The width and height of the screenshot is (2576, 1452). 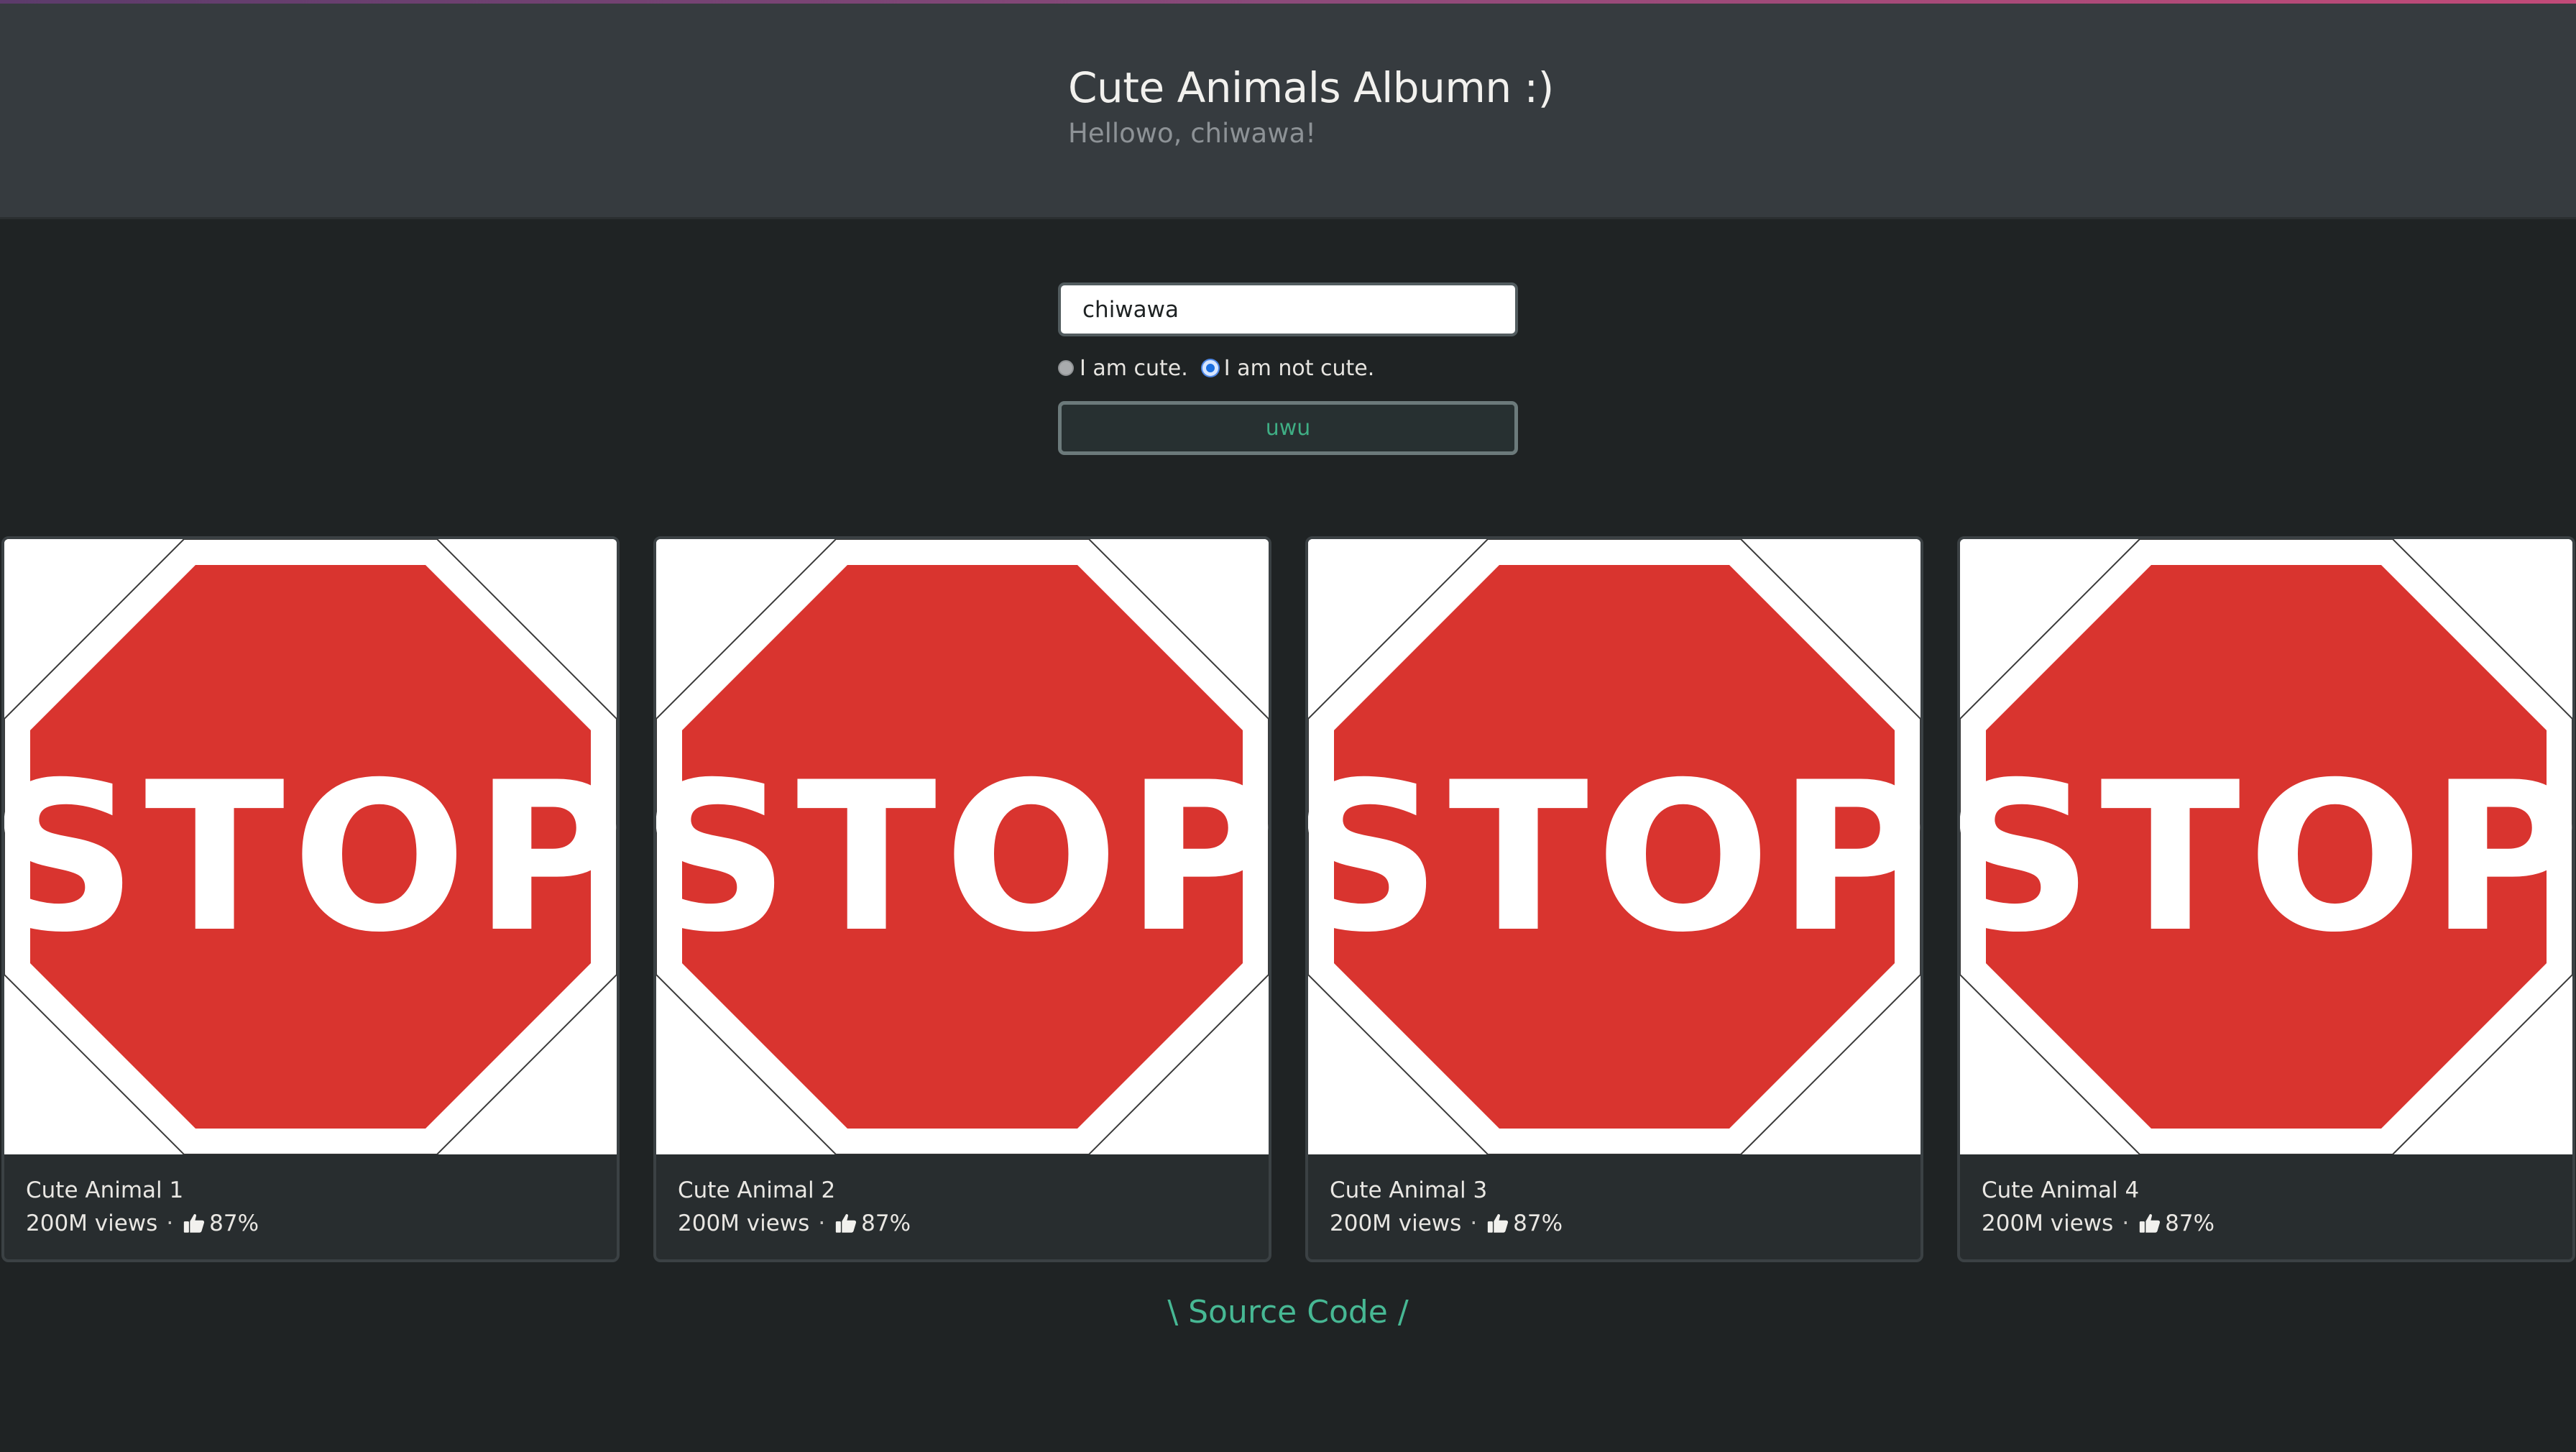 I want to click on card-body: Cute Animal 2 200M views · 87%, so click(x=794, y=1206).